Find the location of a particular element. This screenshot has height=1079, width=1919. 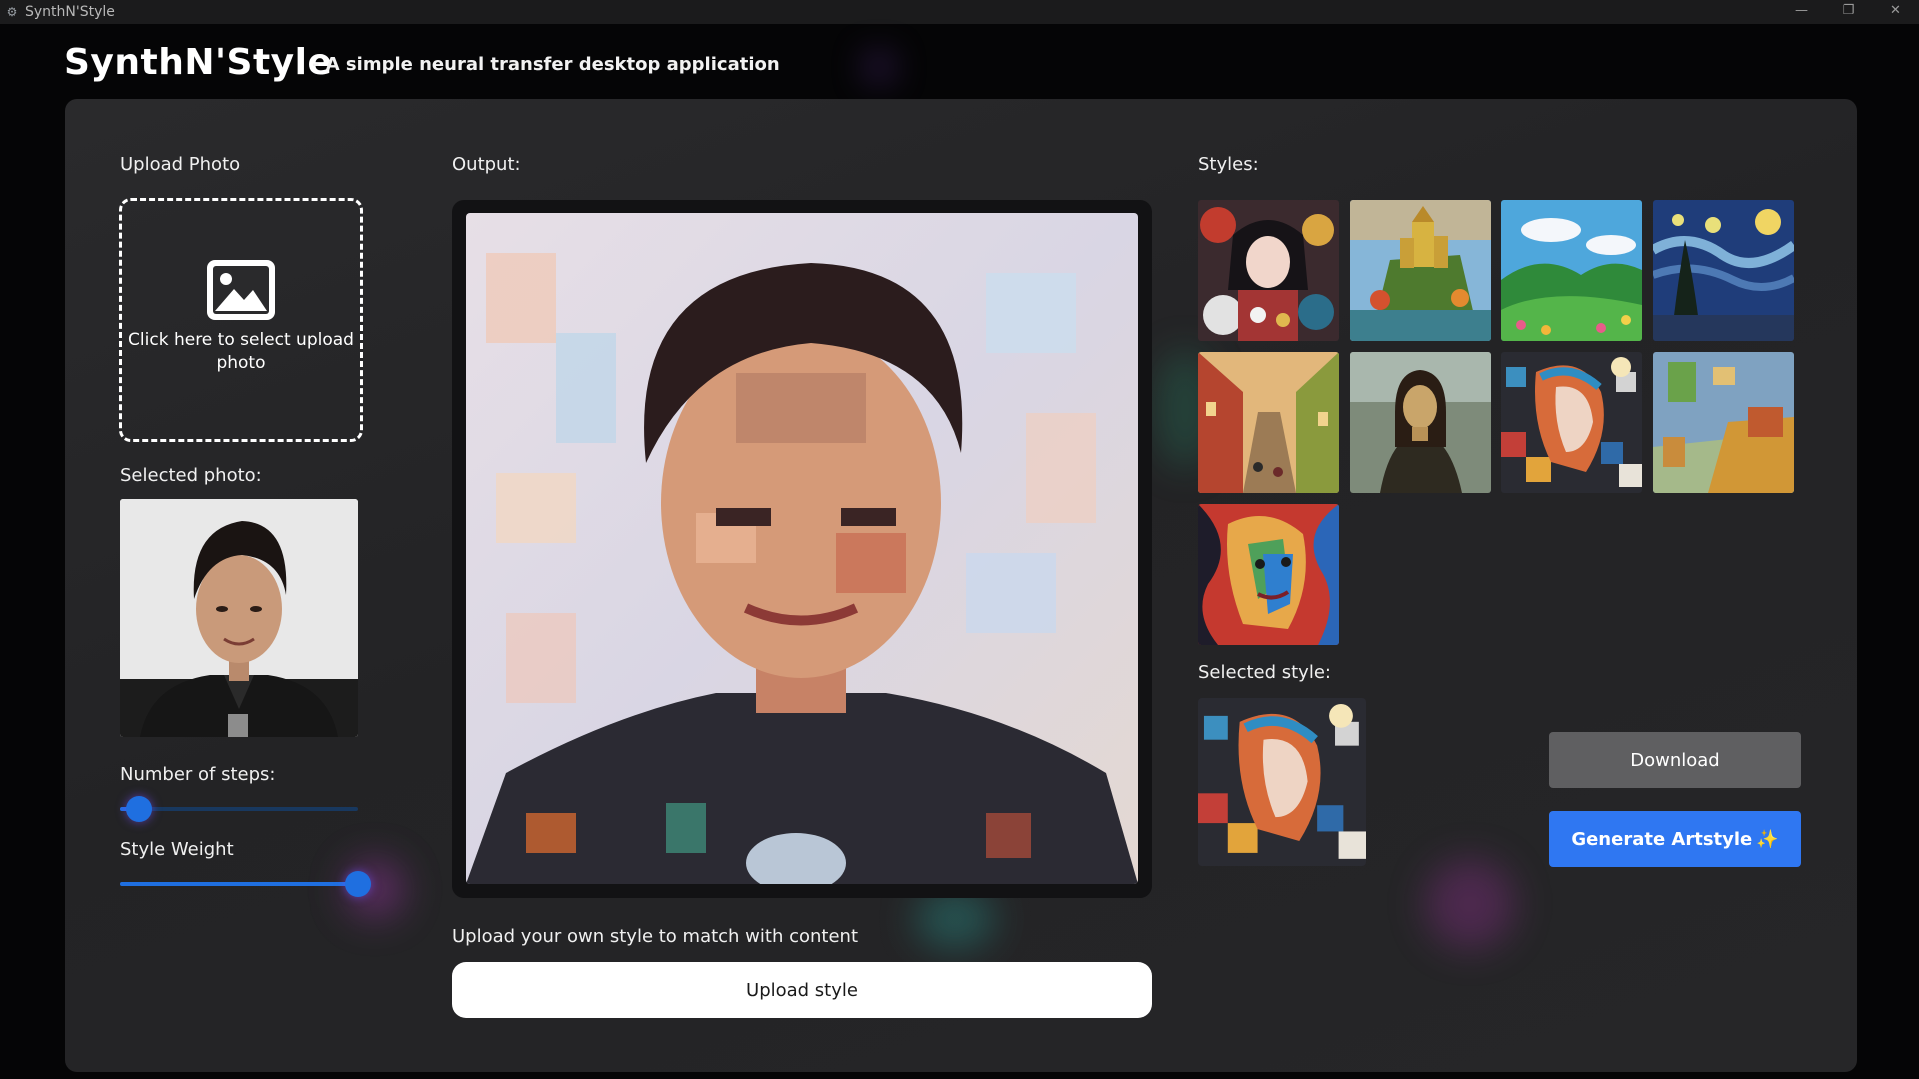

upload-photo-label: Upload Photo is located at coordinates (180, 164).